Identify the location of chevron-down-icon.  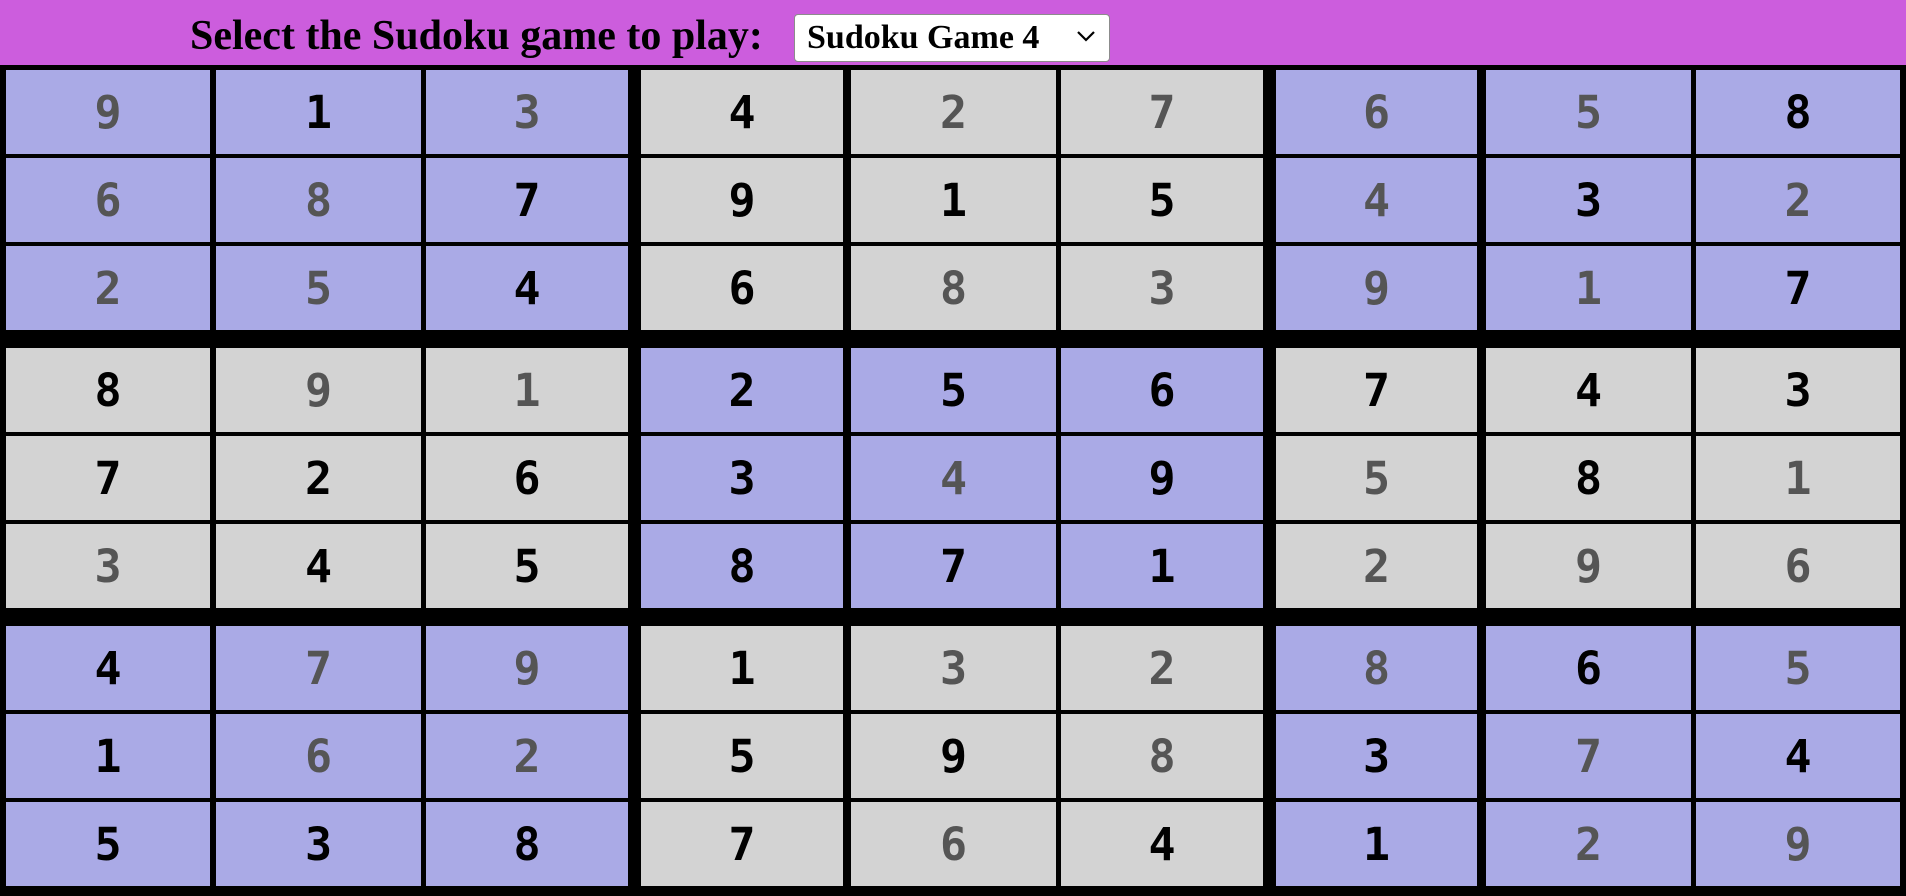
(1086, 36).